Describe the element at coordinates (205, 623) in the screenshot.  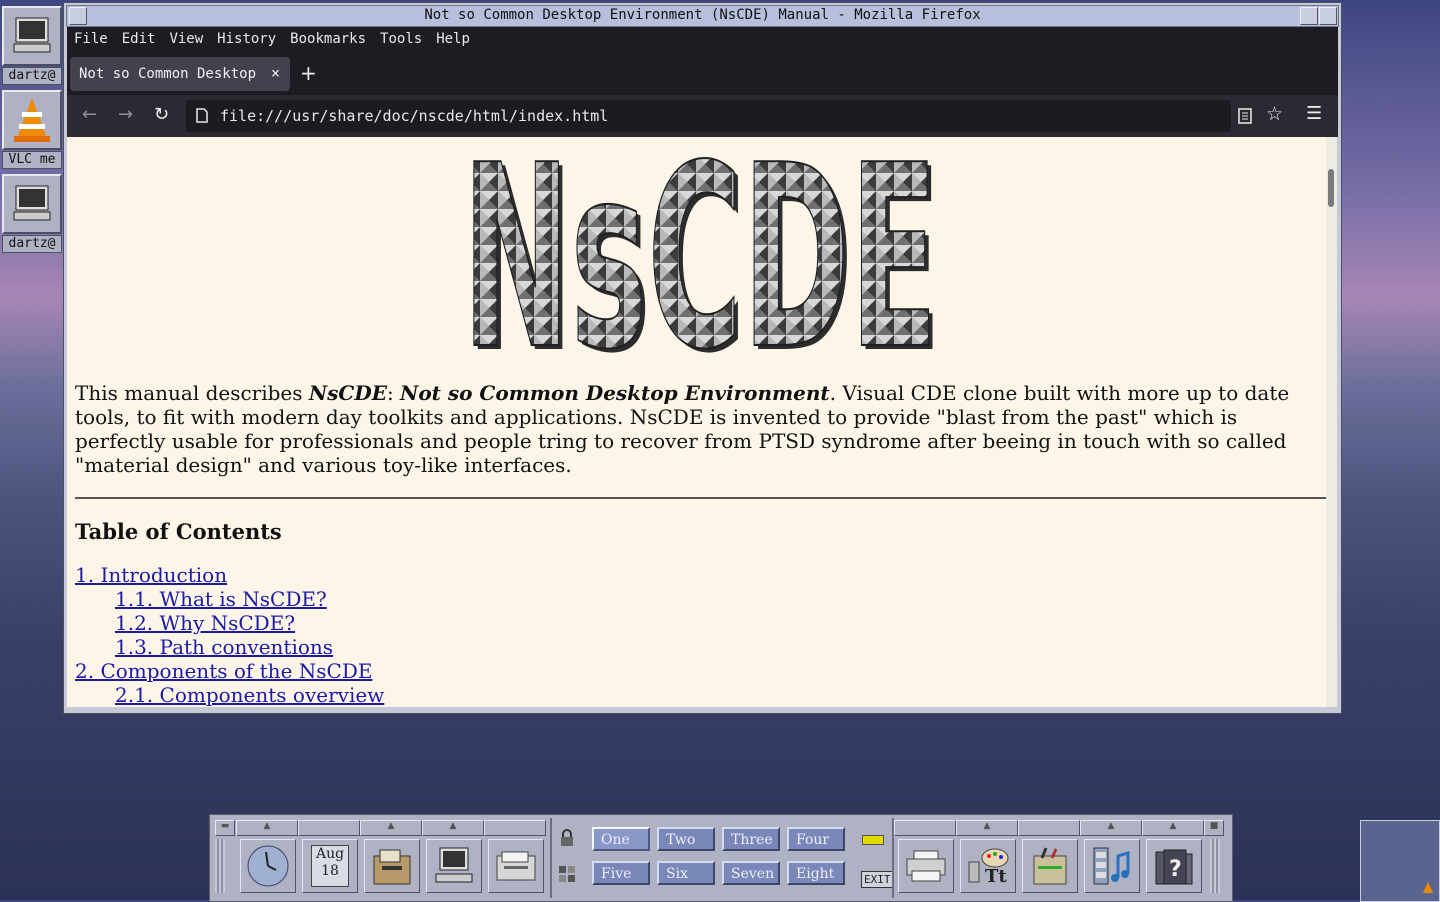
I see `toc-link-why-nscde: 1.2. Why NsCDE?` at that location.